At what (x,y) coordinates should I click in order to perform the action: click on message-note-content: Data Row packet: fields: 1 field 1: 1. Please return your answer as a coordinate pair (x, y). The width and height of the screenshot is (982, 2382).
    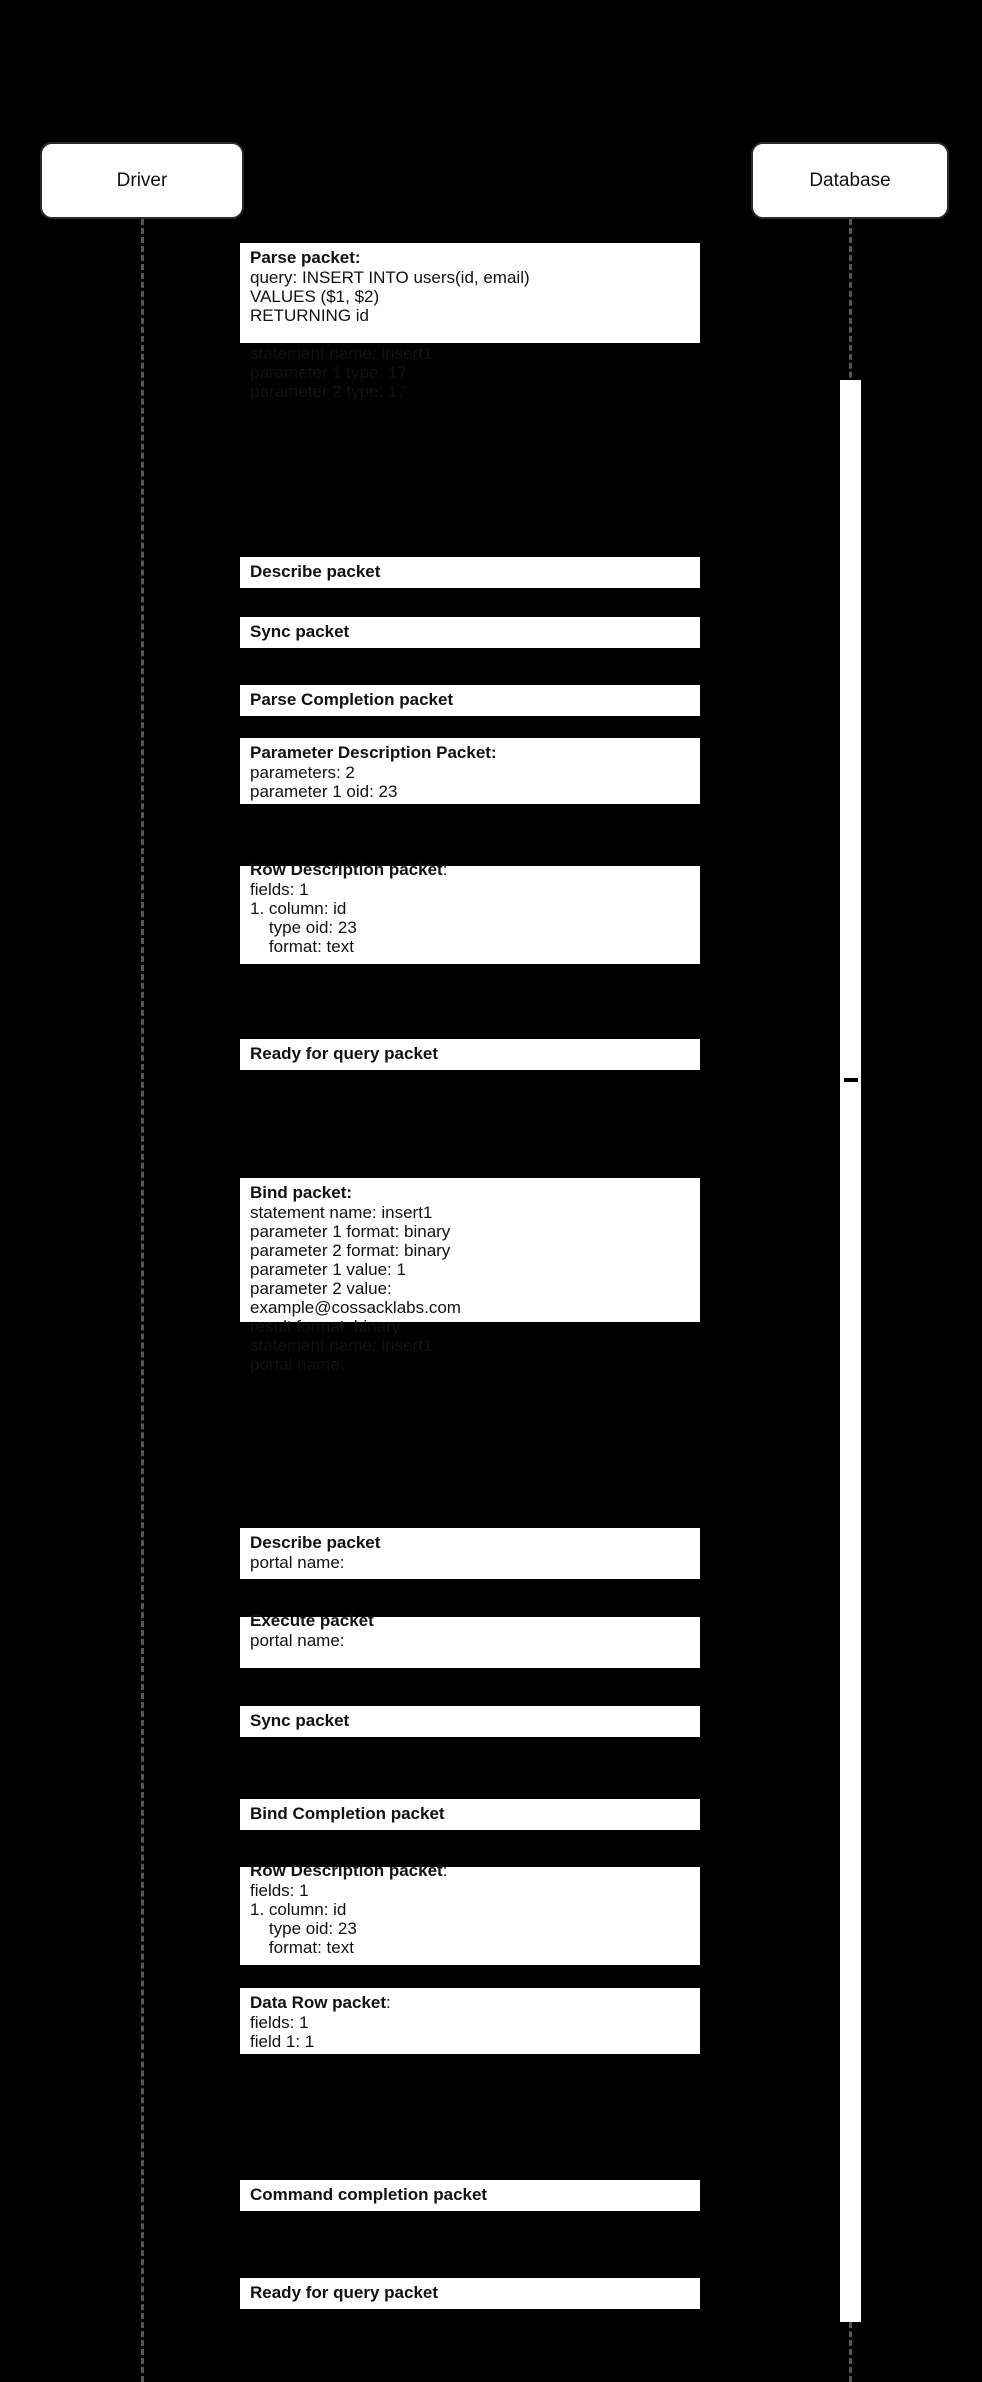
    Looking at the image, I should click on (470, 2021).